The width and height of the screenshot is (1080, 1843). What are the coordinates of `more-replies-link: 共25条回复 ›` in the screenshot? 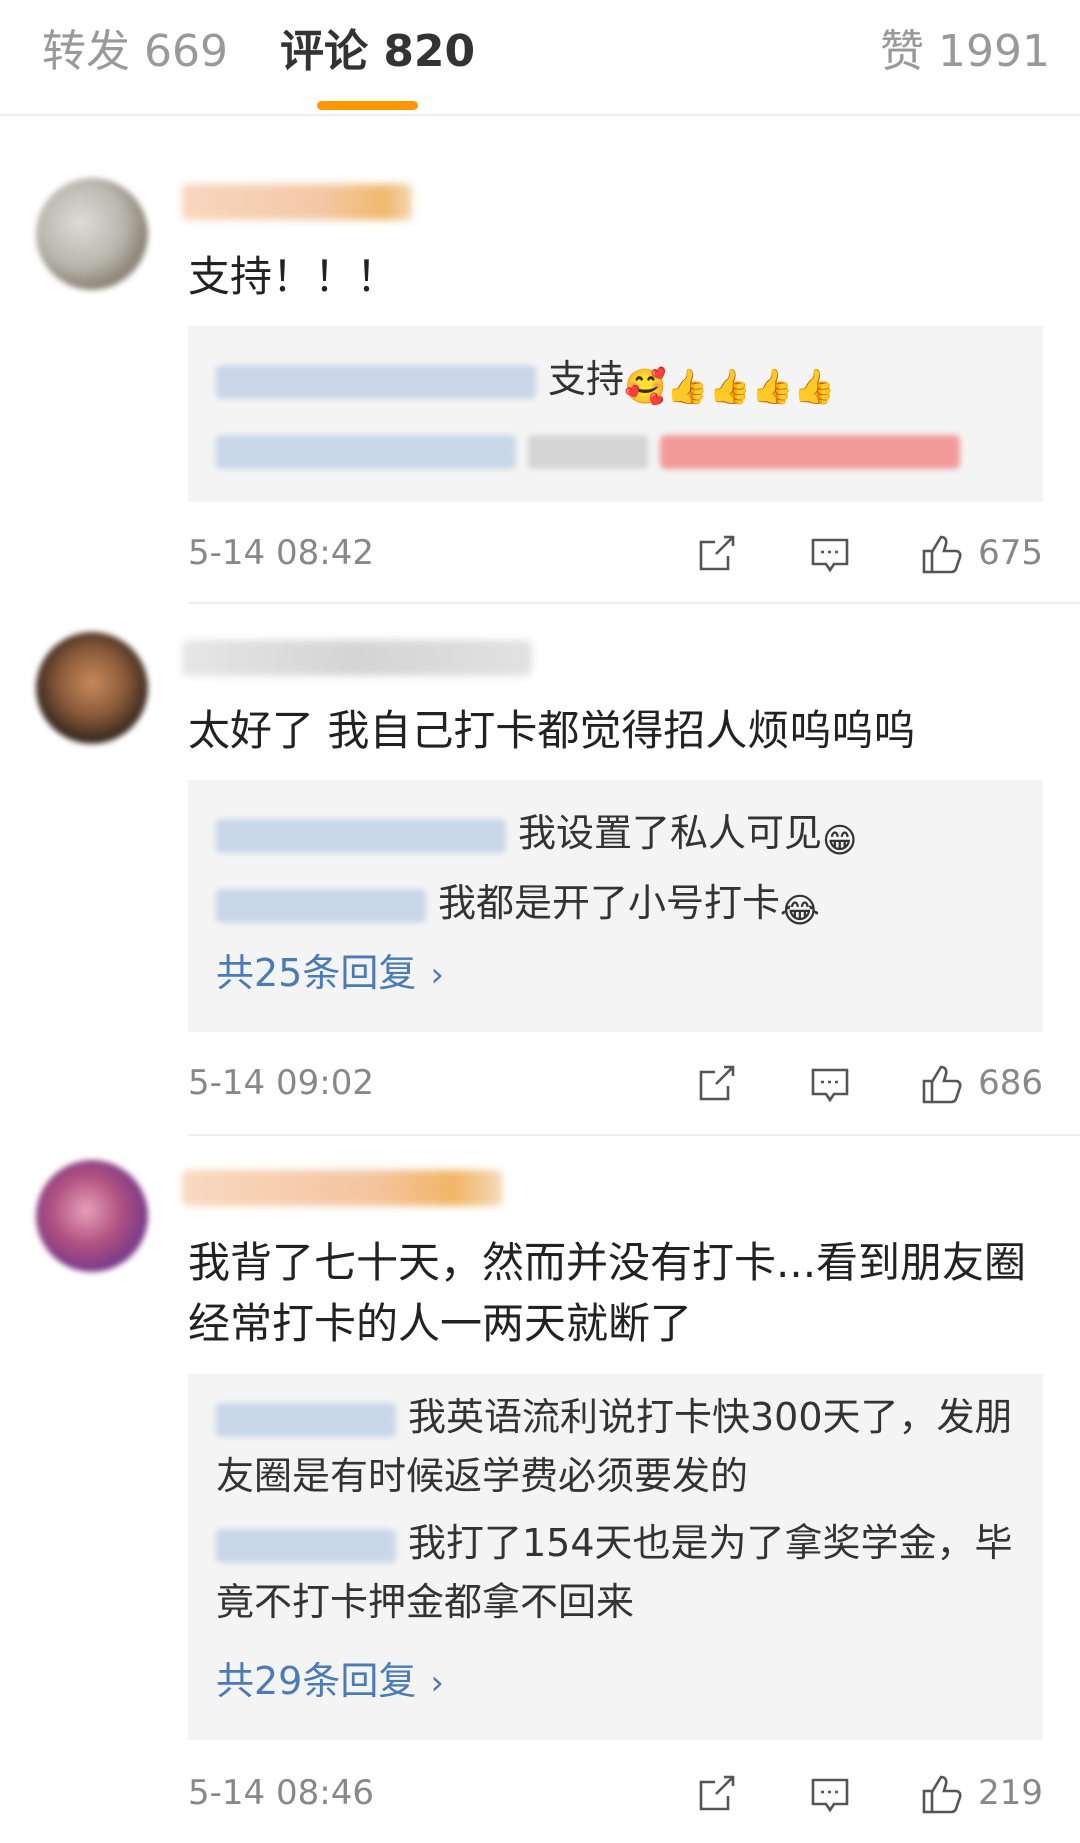 It's located at (330, 974).